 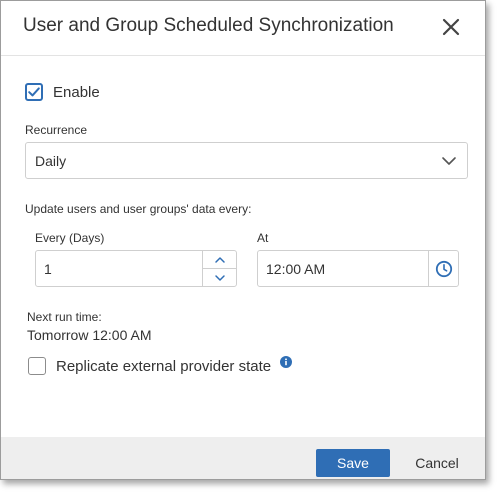 I want to click on cancel-button: Cancel, so click(x=437, y=463).